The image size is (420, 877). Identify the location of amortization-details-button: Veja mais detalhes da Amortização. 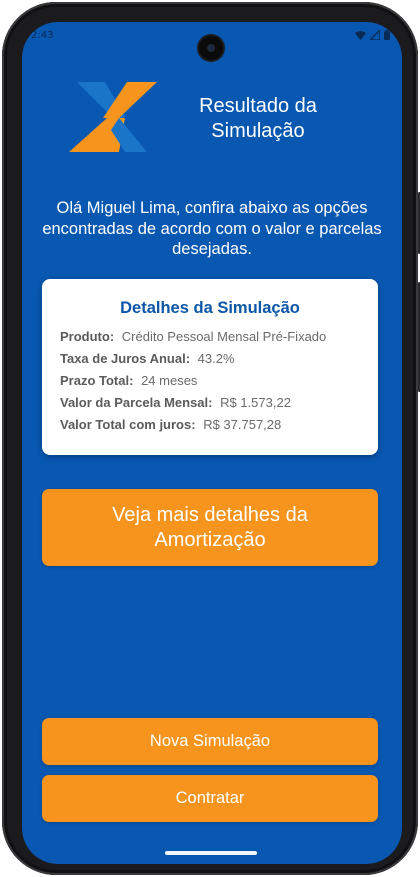
(210, 527).